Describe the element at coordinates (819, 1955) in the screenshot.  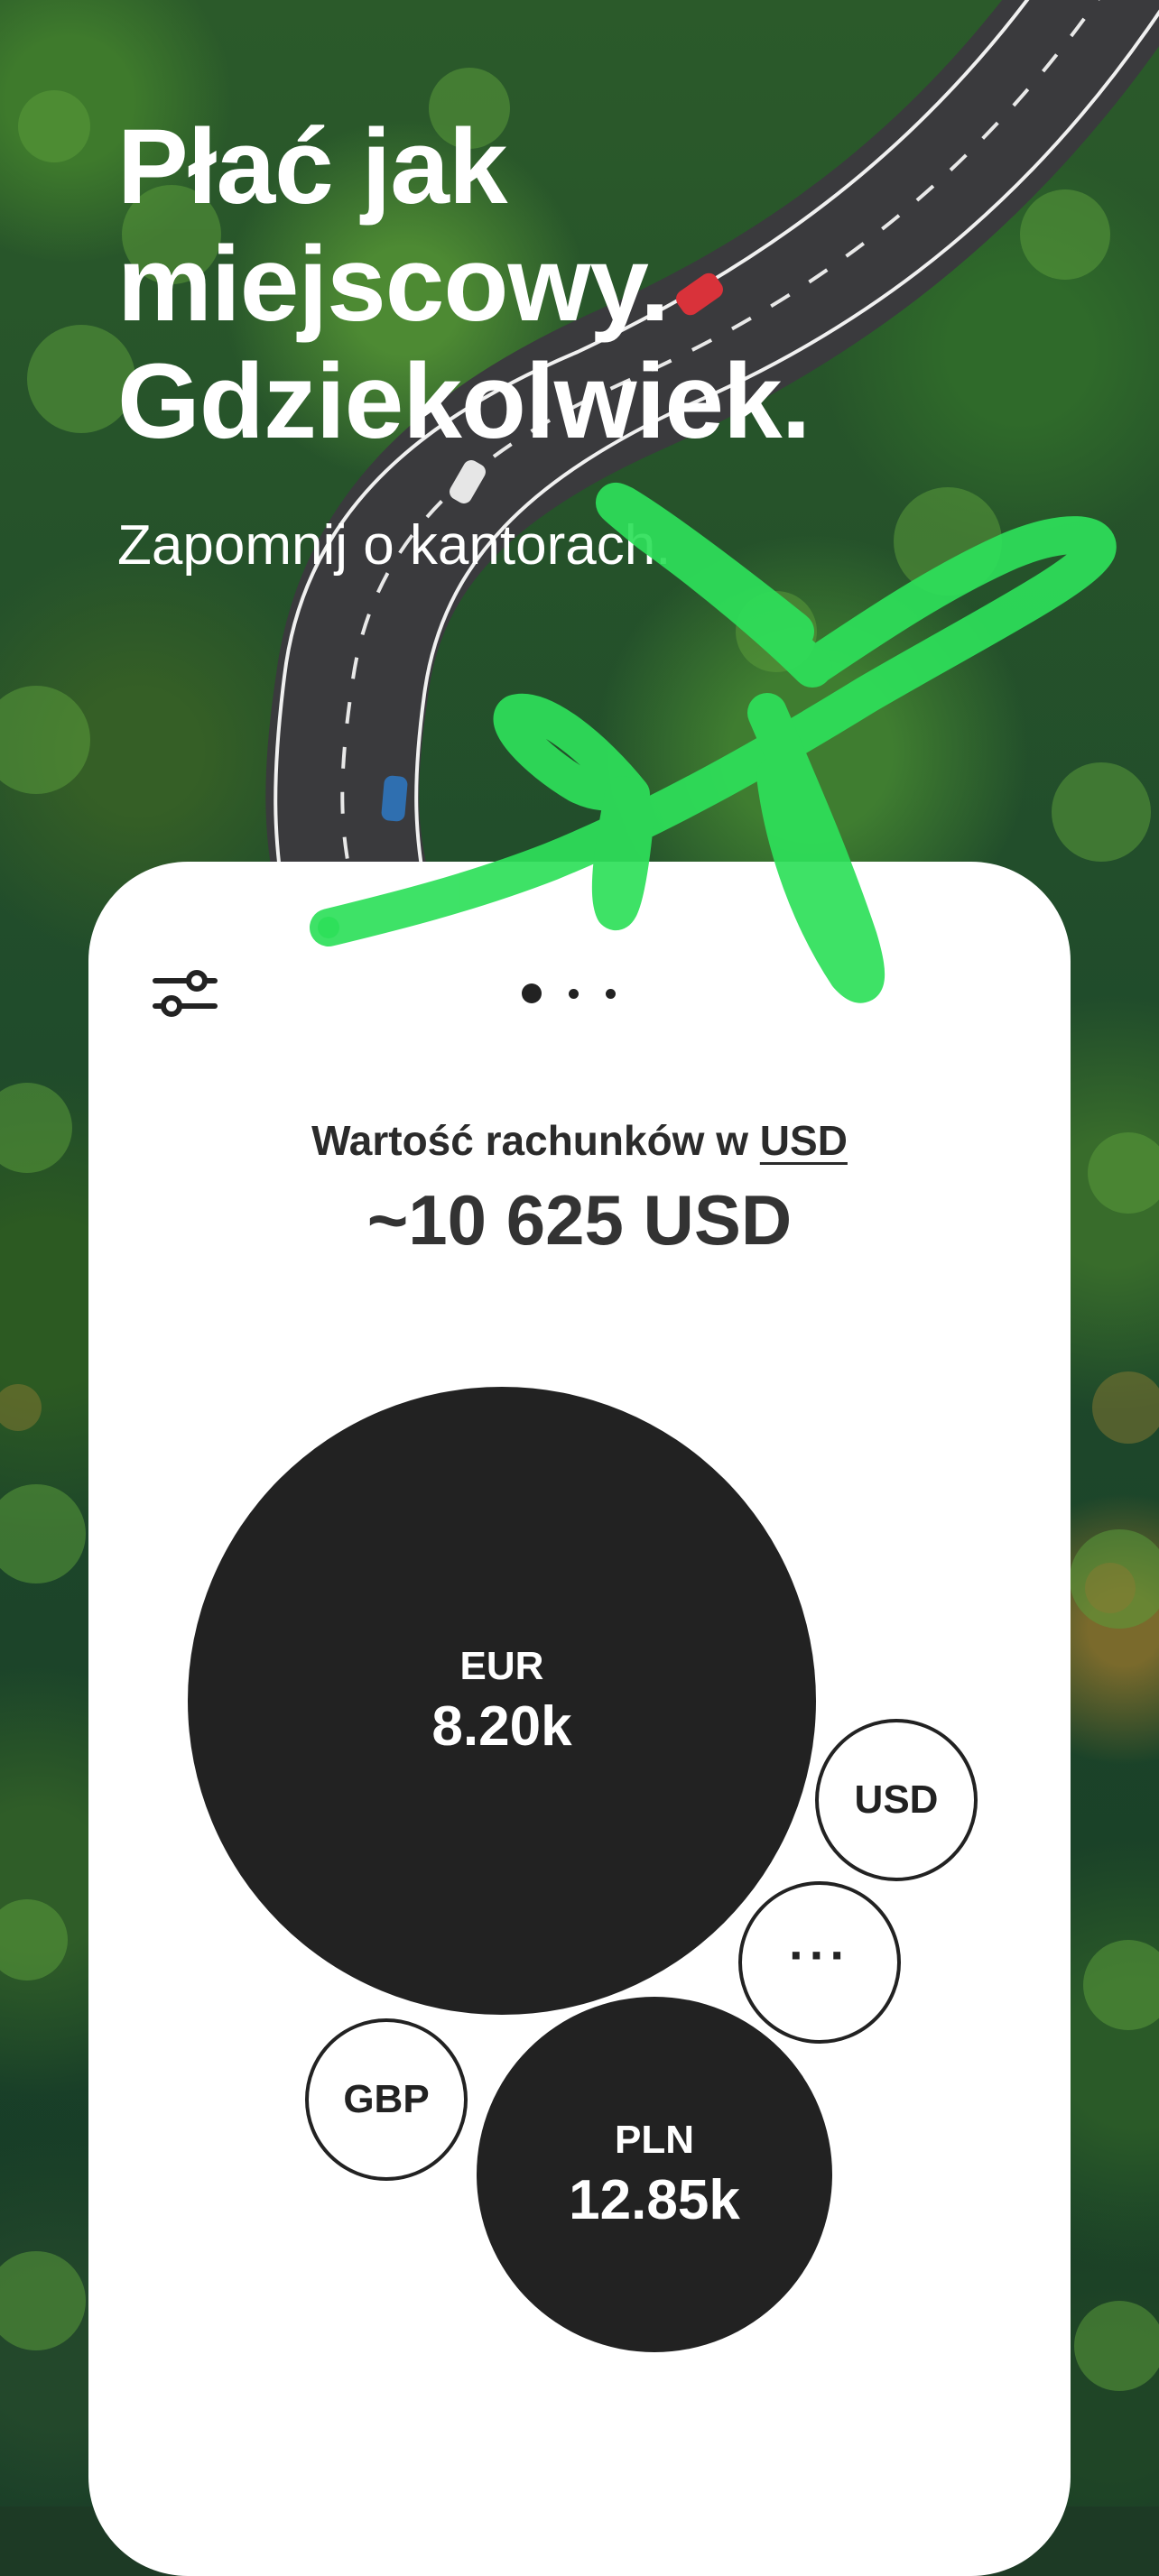
I see `more-icon: ···` at that location.